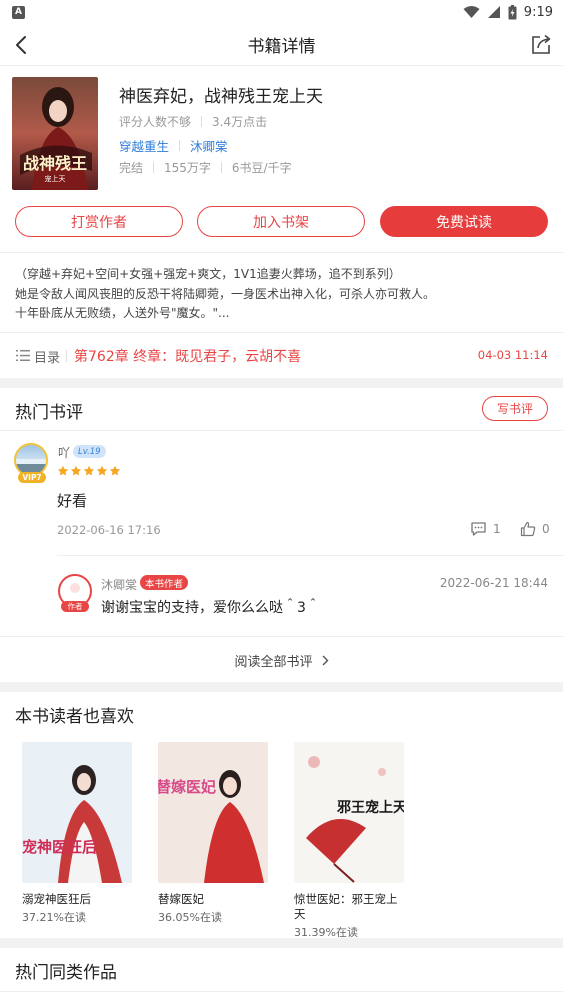 The width and height of the screenshot is (563, 1000). I want to click on back-arrow-icon, so click(22, 45).